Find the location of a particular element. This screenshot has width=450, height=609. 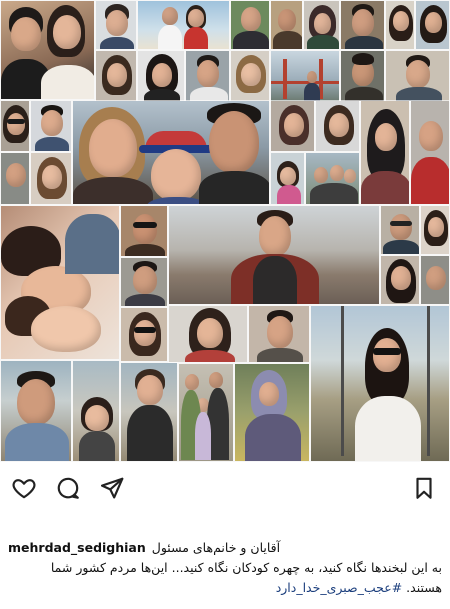

photo-girl-child is located at coordinates (287, 178).